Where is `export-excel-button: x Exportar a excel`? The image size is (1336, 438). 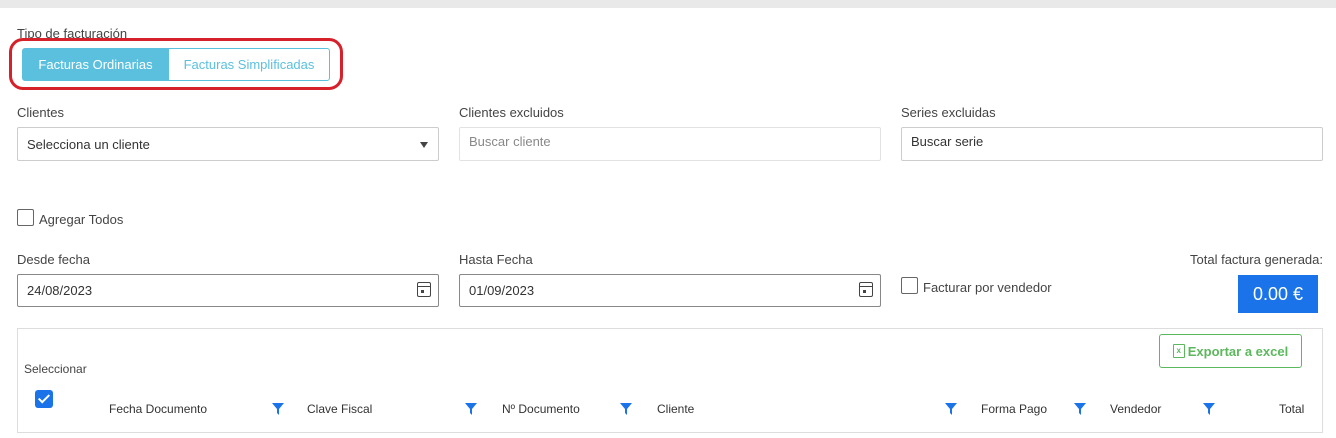 export-excel-button: x Exportar a excel is located at coordinates (1230, 351).